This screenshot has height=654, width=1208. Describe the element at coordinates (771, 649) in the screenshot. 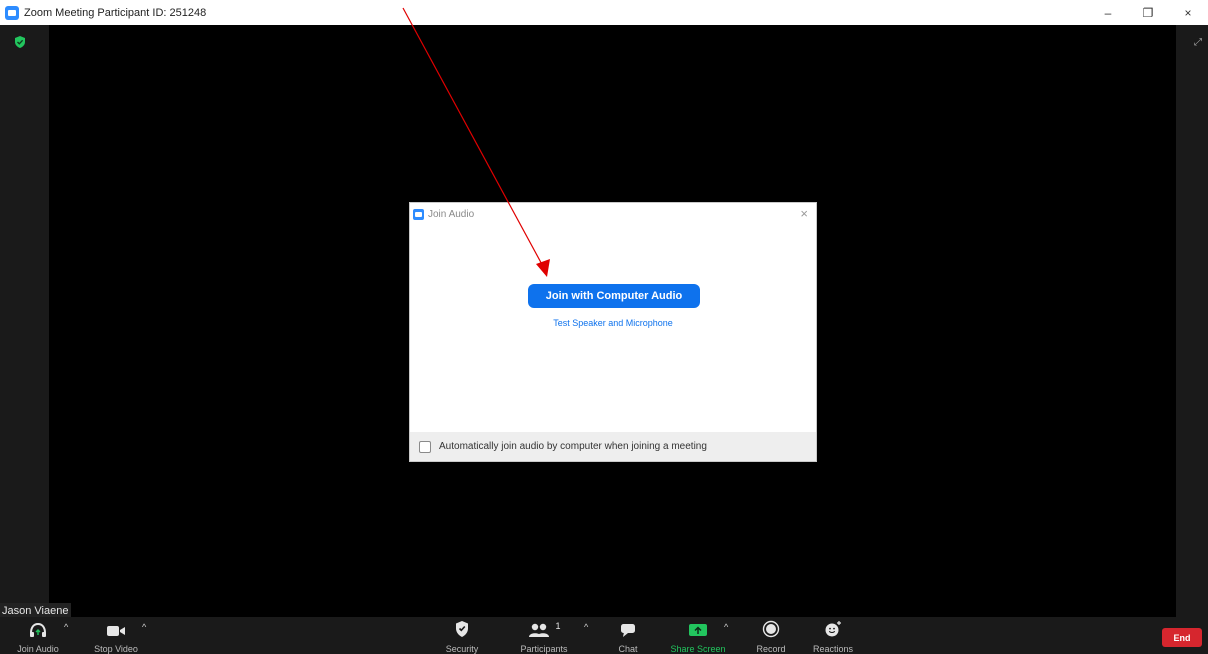

I see `record-label: Record` at that location.